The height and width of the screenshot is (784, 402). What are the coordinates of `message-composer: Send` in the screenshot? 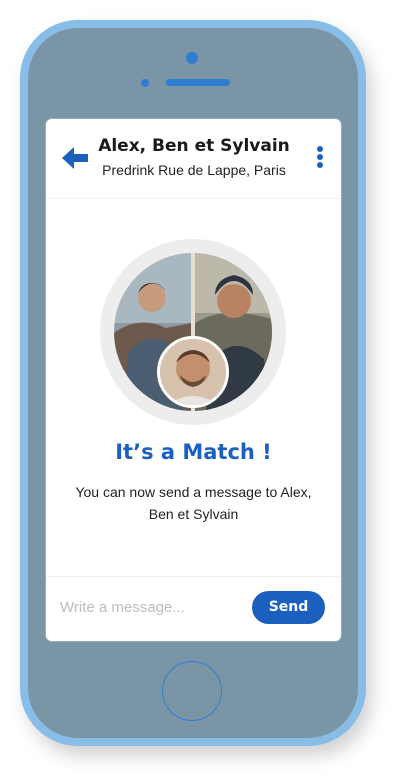 It's located at (193, 608).